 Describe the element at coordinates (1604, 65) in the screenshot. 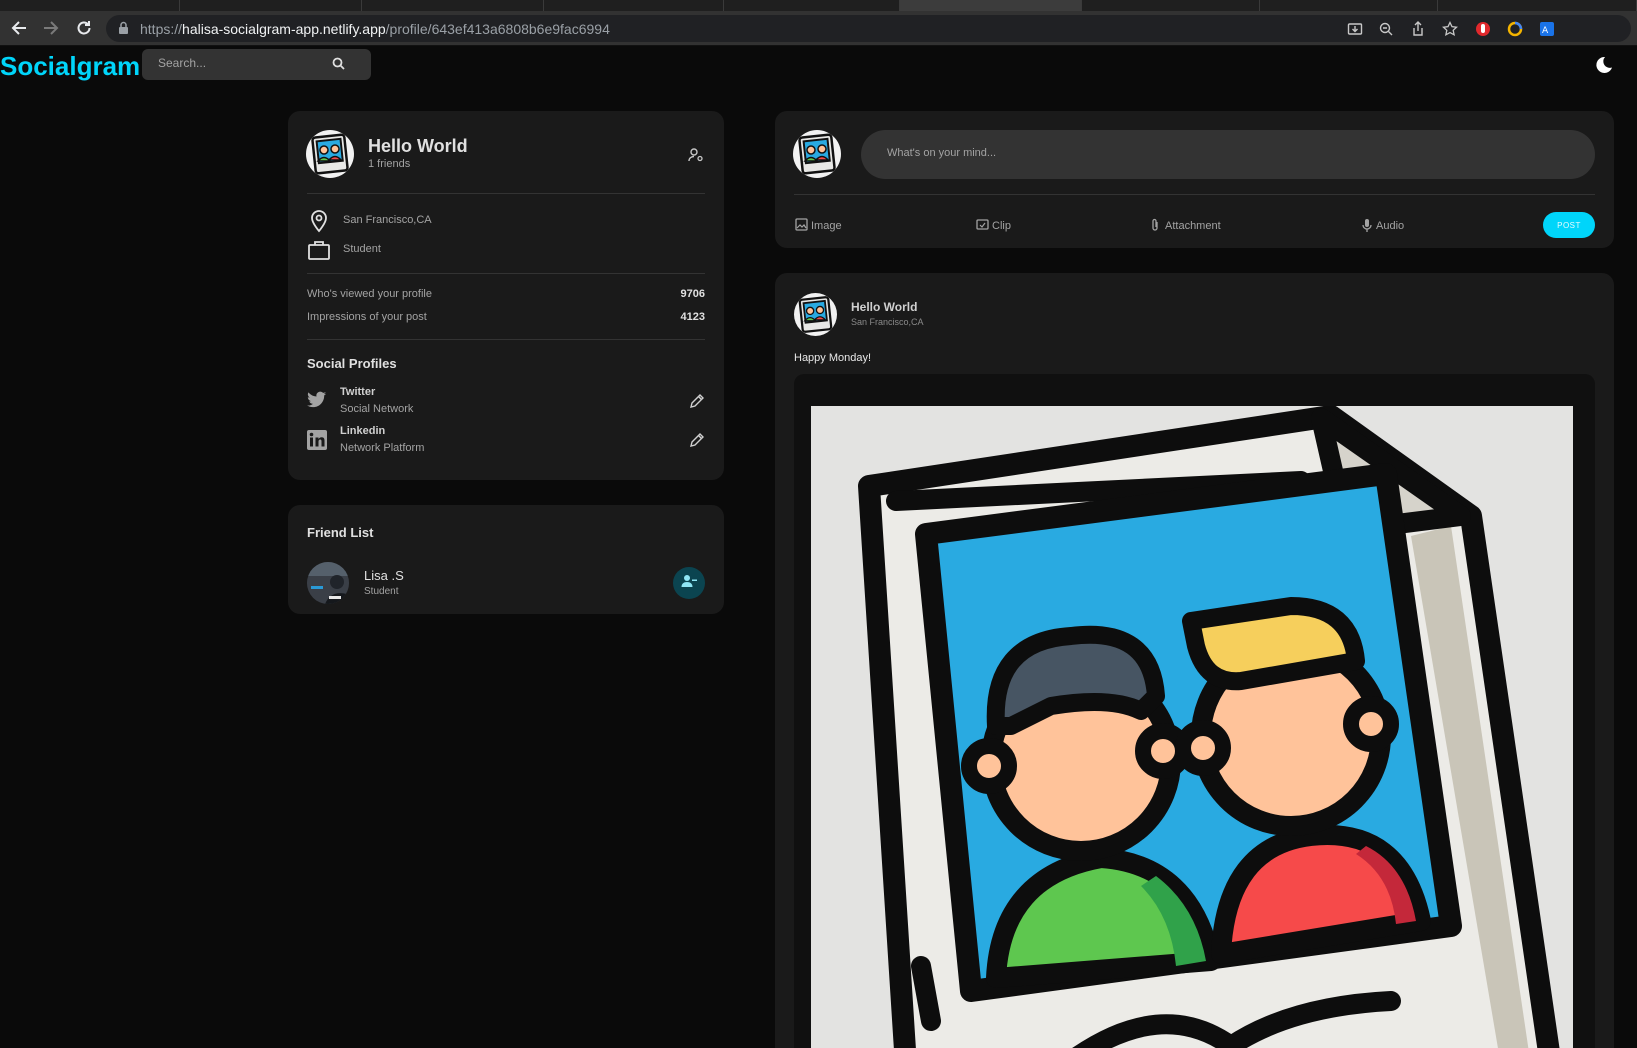

I see `dark-mode-icon` at that location.